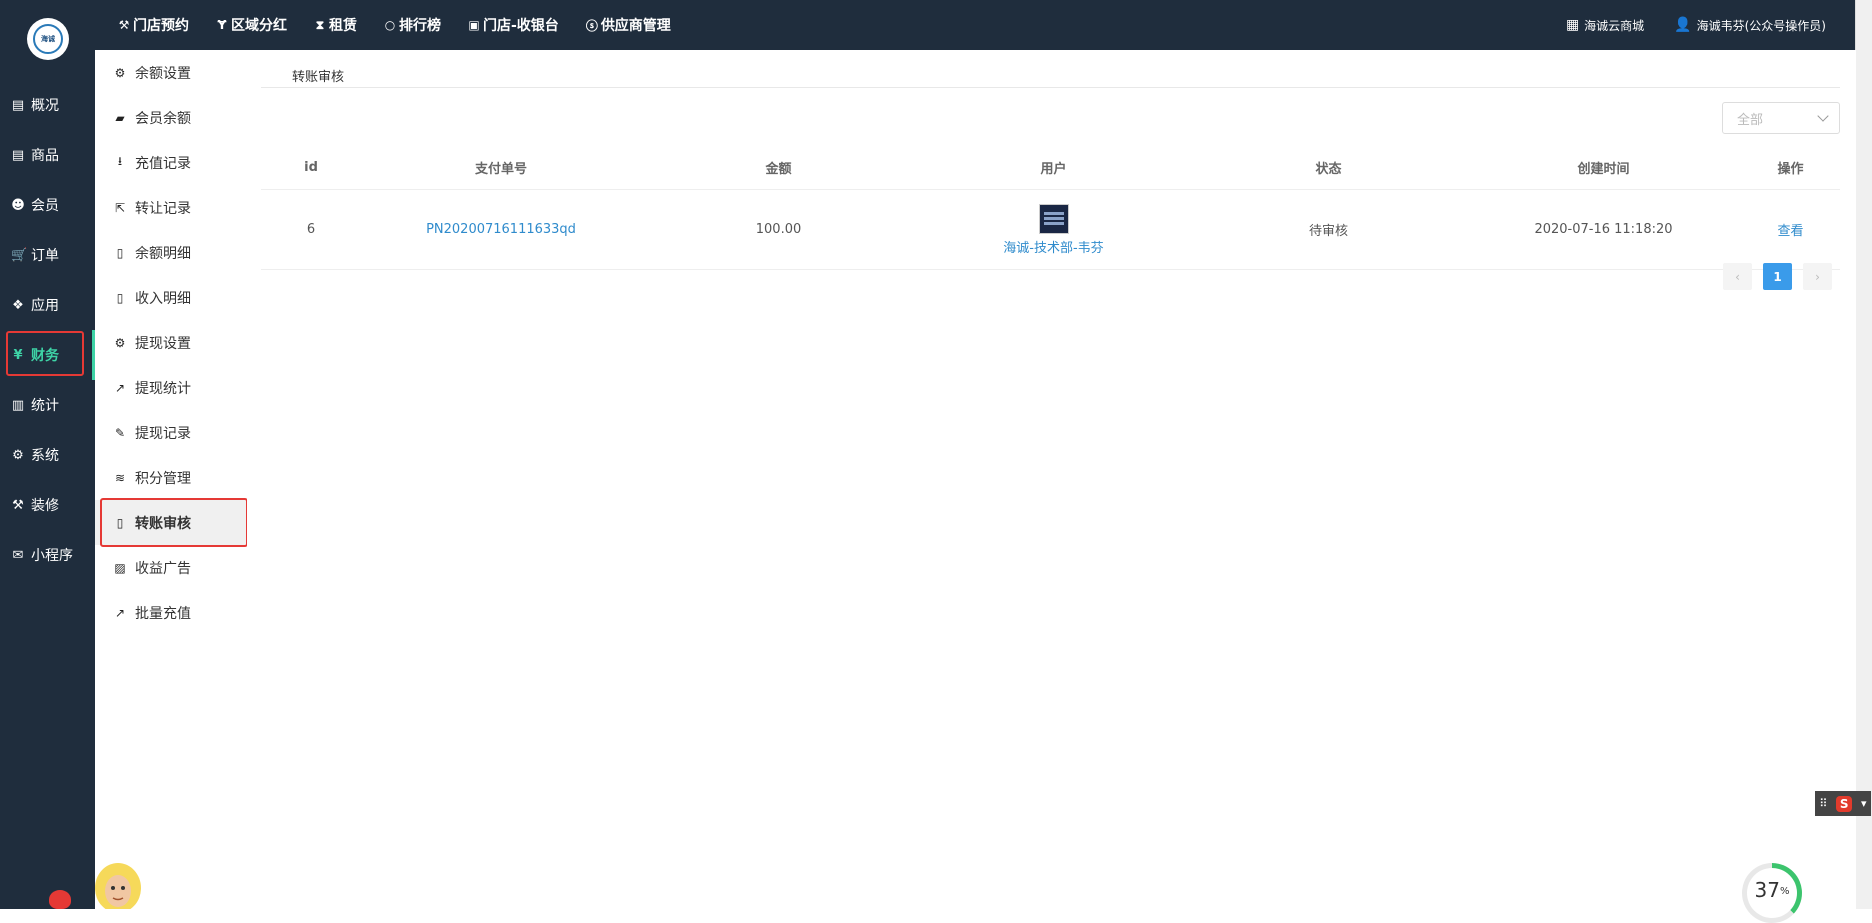  Describe the element at coordinates (412, 25) in the screenshot. I see `topnav-item-ranking: ○ 排行榜` at that location.